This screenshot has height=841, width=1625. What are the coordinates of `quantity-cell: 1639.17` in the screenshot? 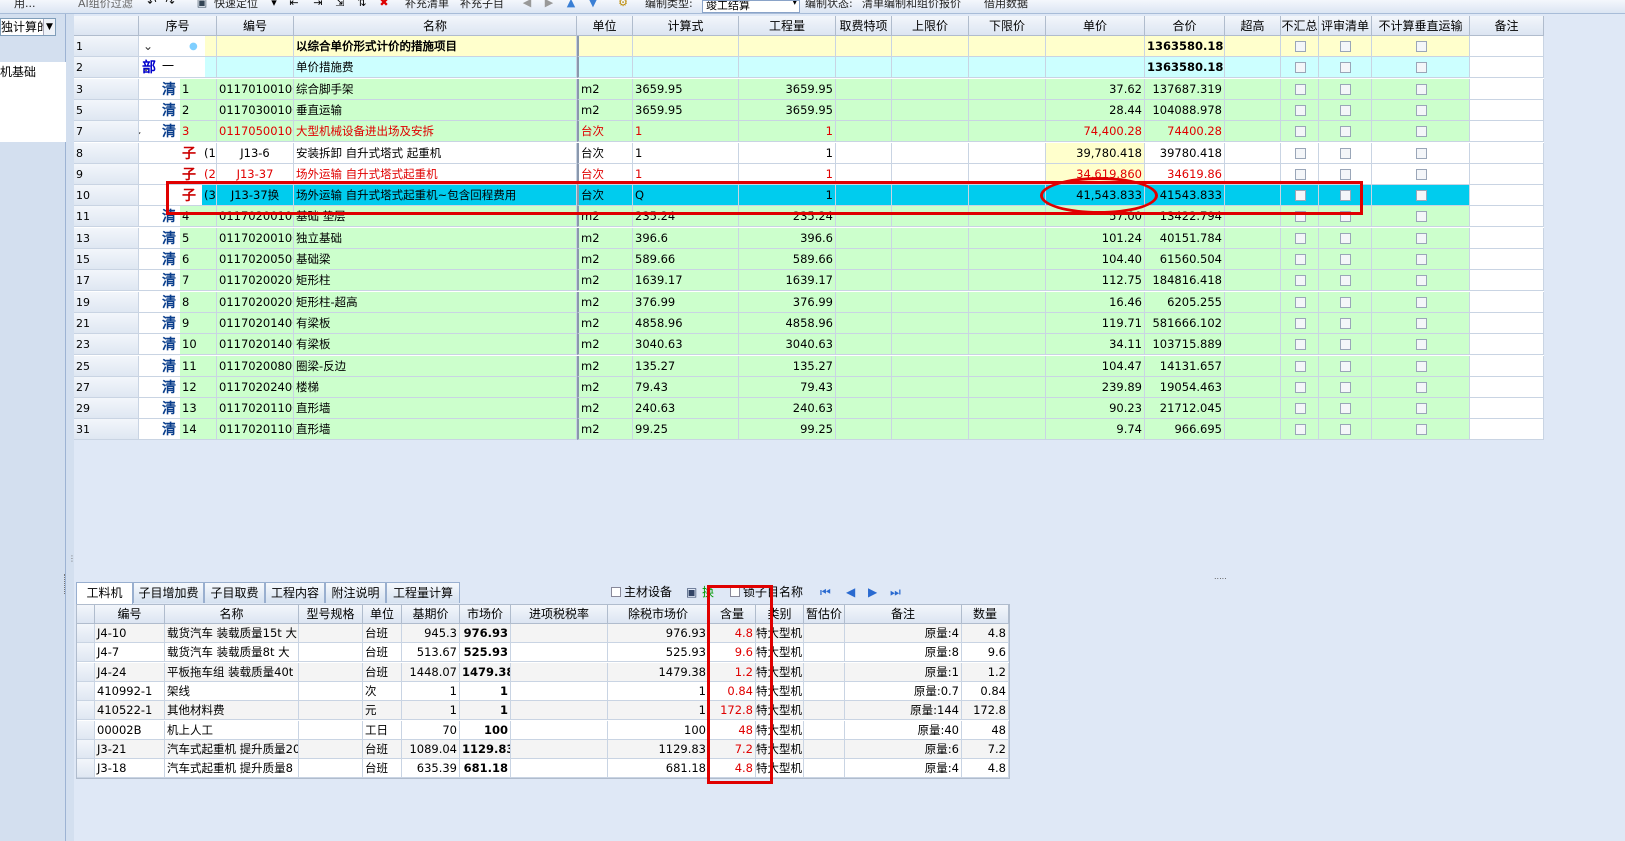 It's located at (787, 281).